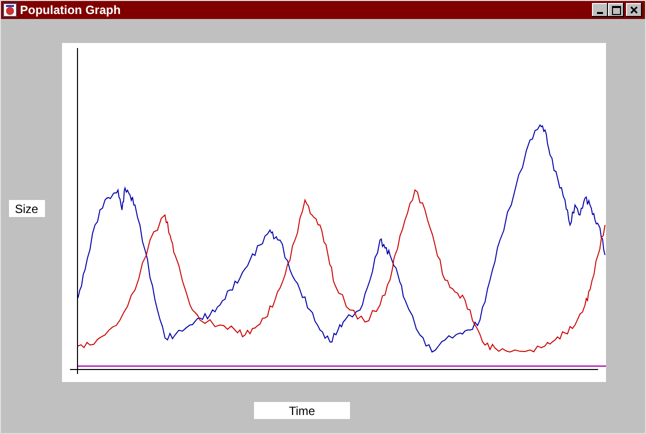  I want to click on maximize-button, so click(616, 10).